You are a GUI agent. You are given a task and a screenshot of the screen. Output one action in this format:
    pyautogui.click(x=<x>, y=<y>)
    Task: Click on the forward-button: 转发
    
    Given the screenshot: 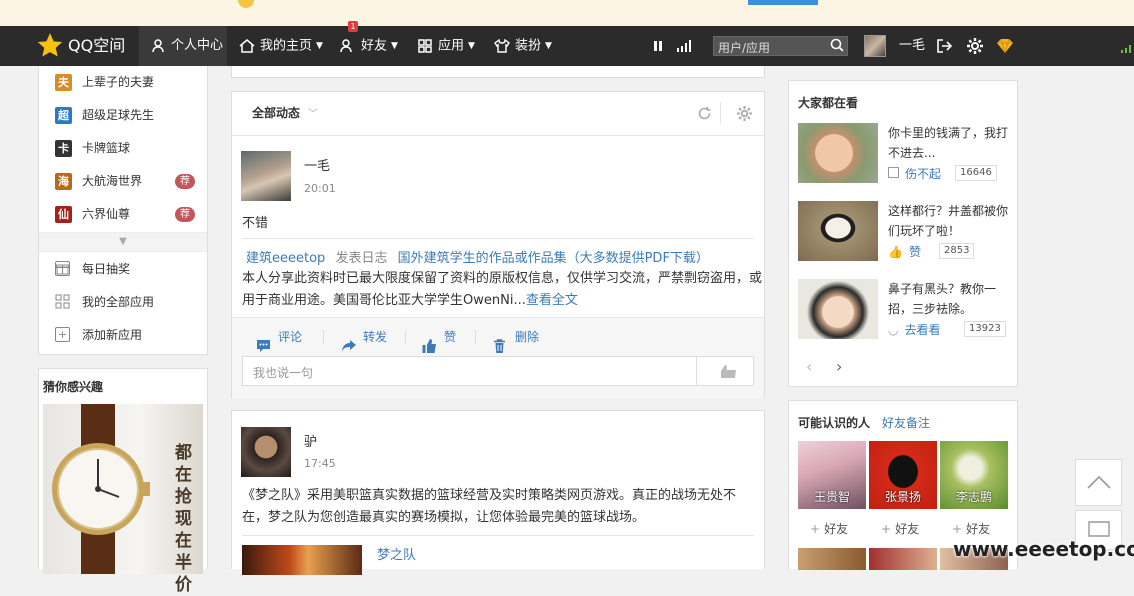 What is the action you would take?
    pyautogui.click(x=364, y=337)
    